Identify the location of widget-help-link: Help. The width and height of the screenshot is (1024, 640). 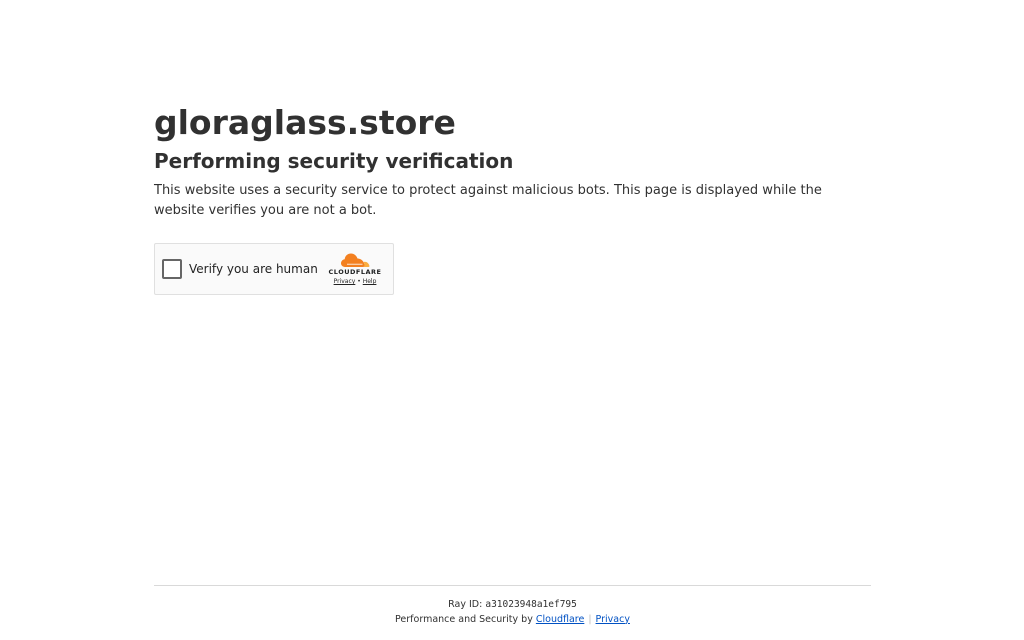
(370, 281).